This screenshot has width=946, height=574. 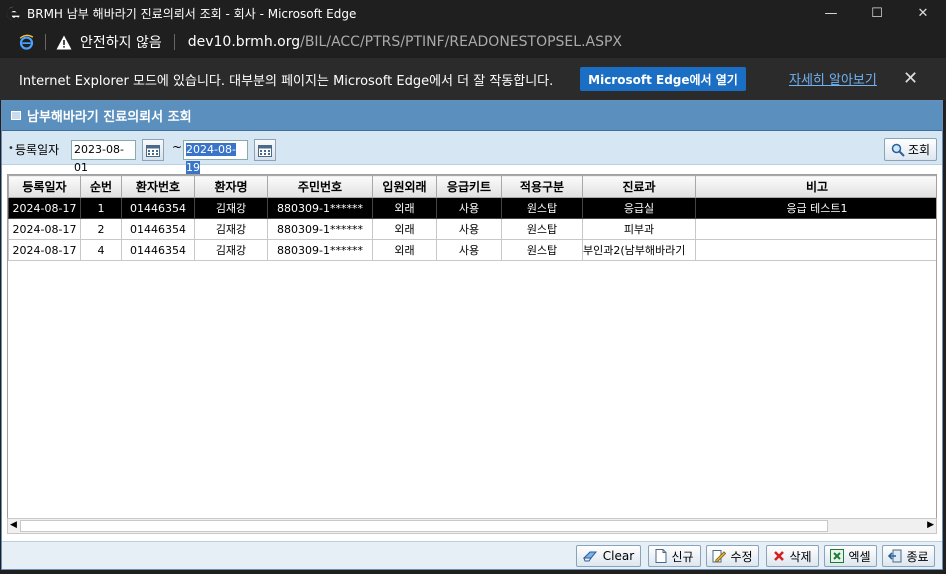 I want to click on security-warning: 안전하지 않음, so click(x=109, y=42).